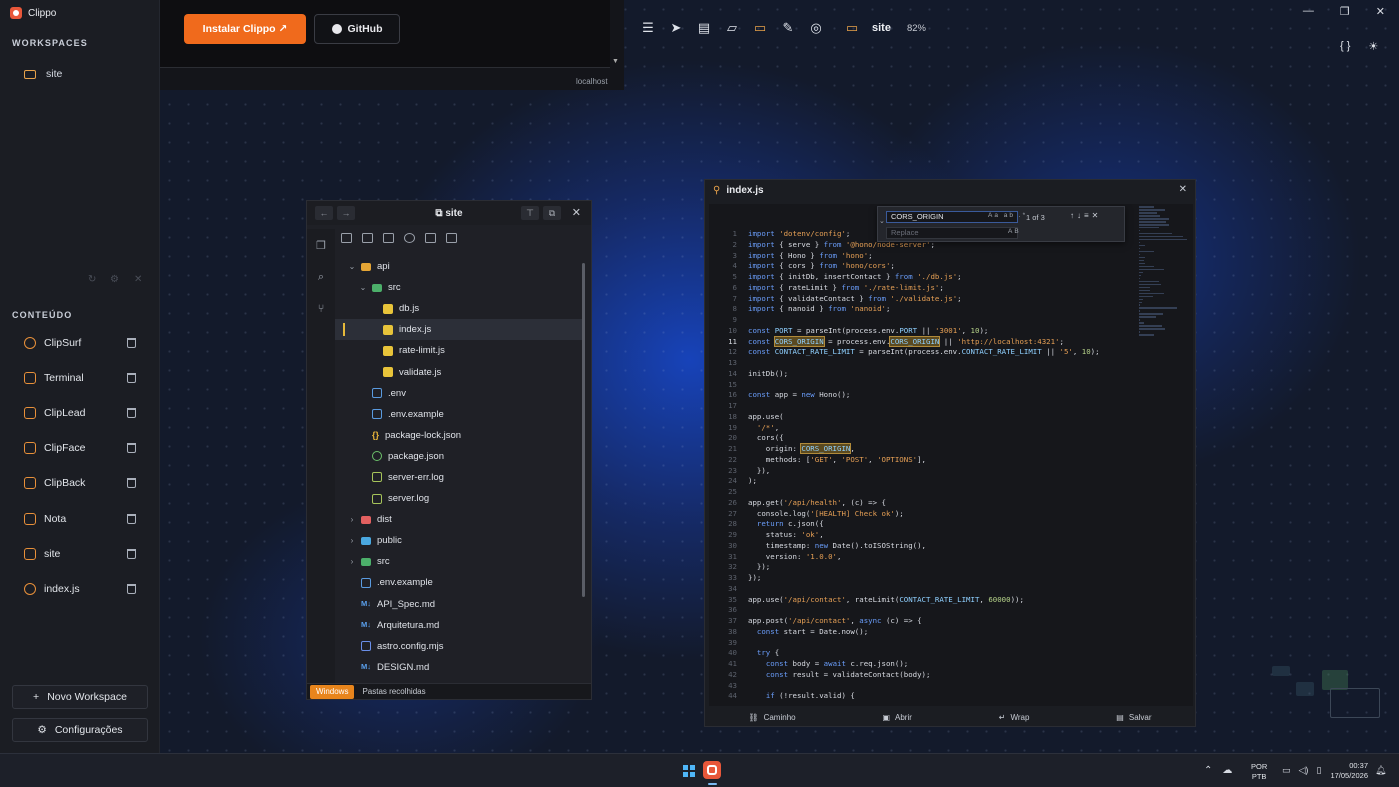 The image size is (1399, 787). I want to click on restore-icon: ❐, so click(1345, 11).